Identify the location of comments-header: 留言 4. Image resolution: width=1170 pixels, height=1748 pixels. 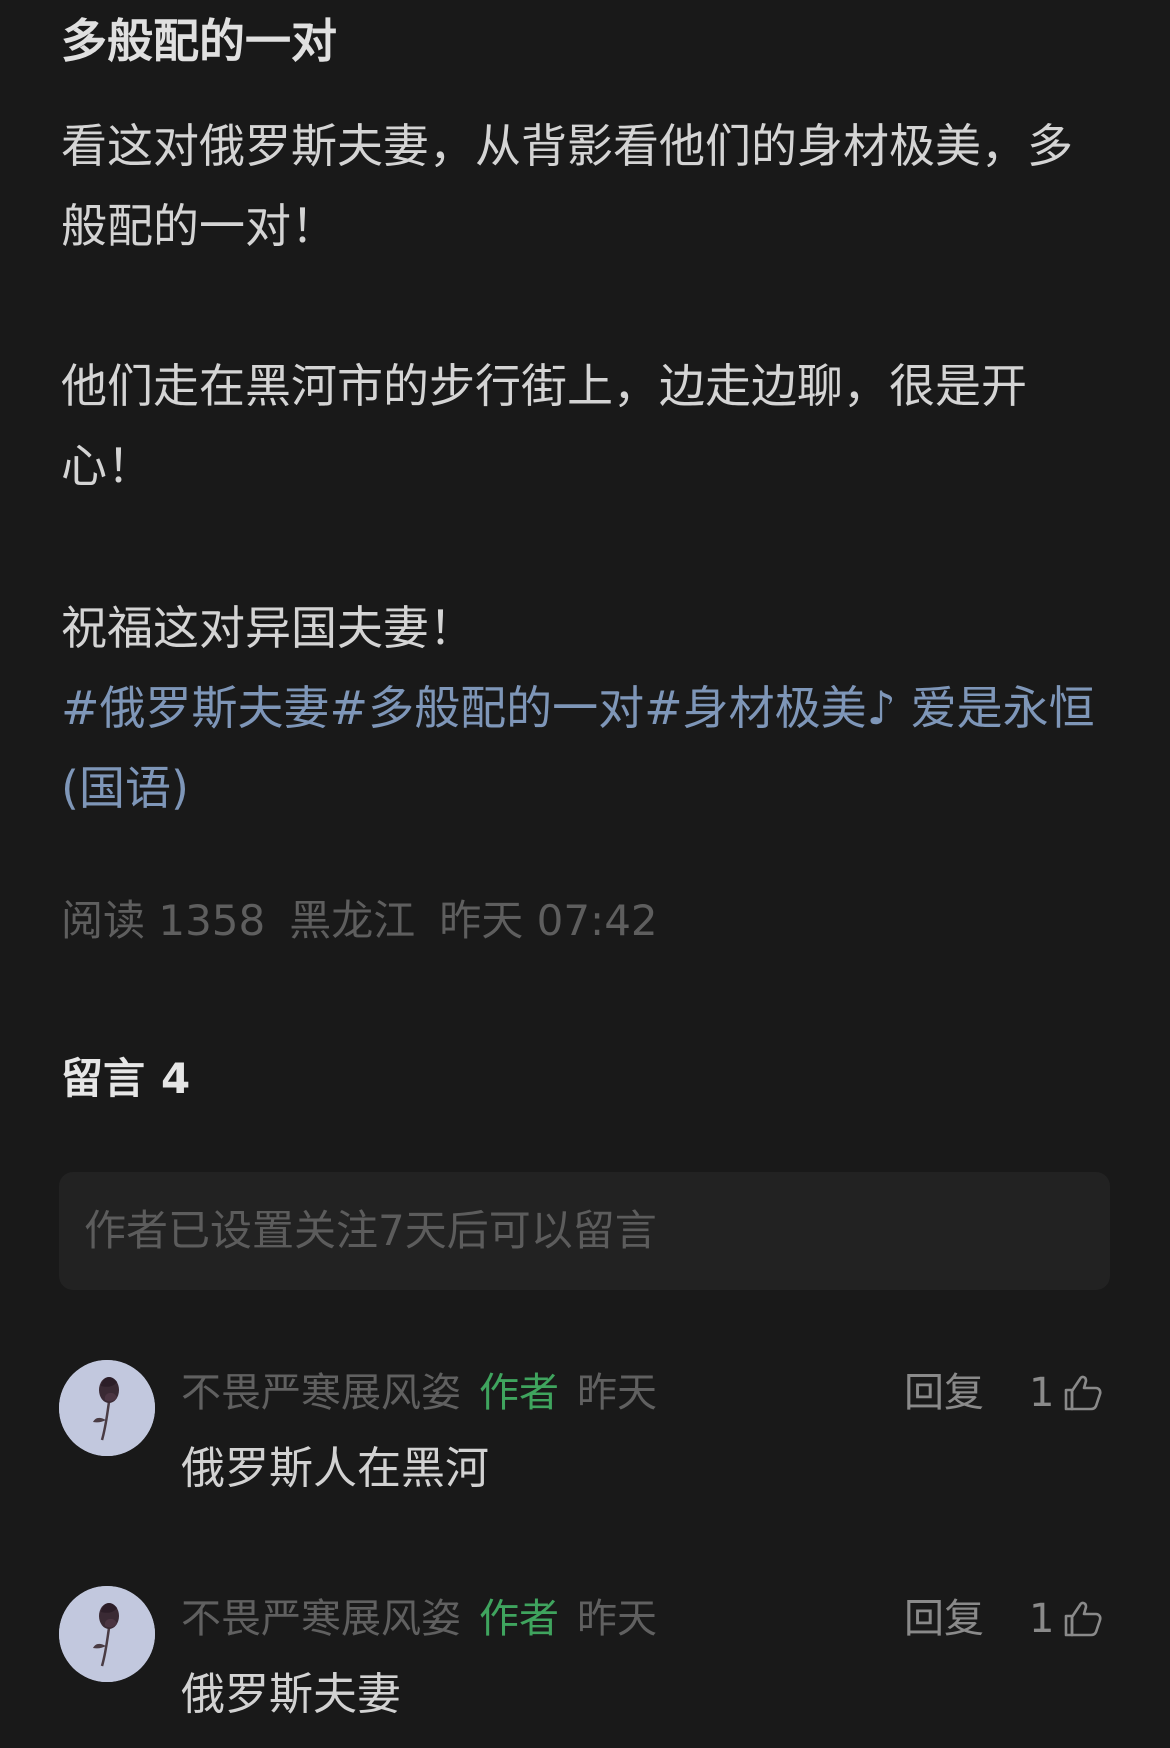
(125, 1079).